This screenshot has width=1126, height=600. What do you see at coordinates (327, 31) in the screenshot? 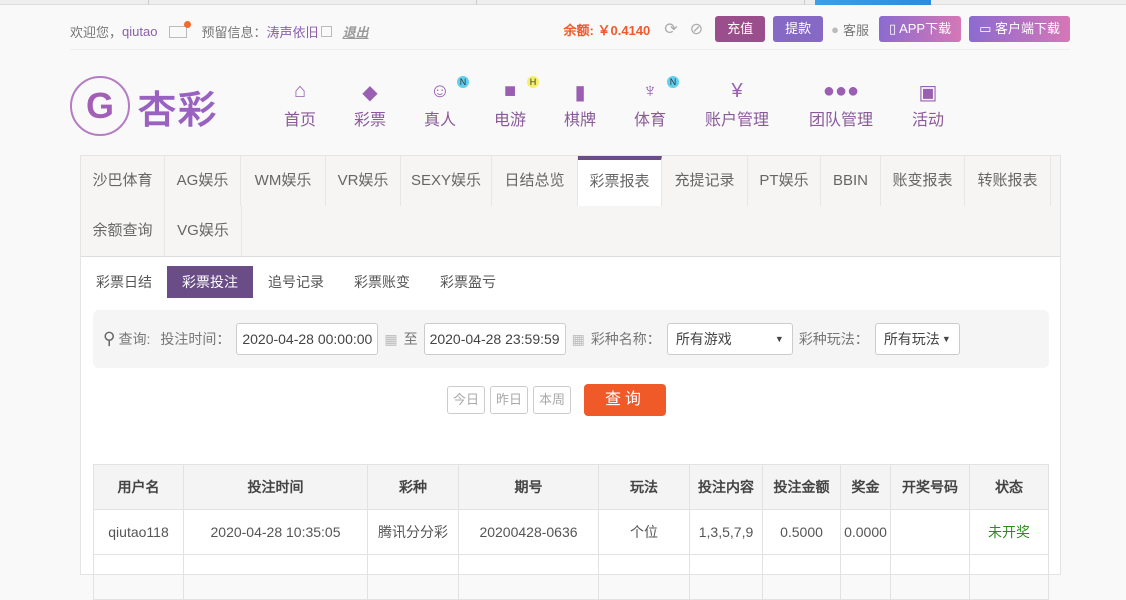
I see `edit-icon` at bounding box center [327, 31].